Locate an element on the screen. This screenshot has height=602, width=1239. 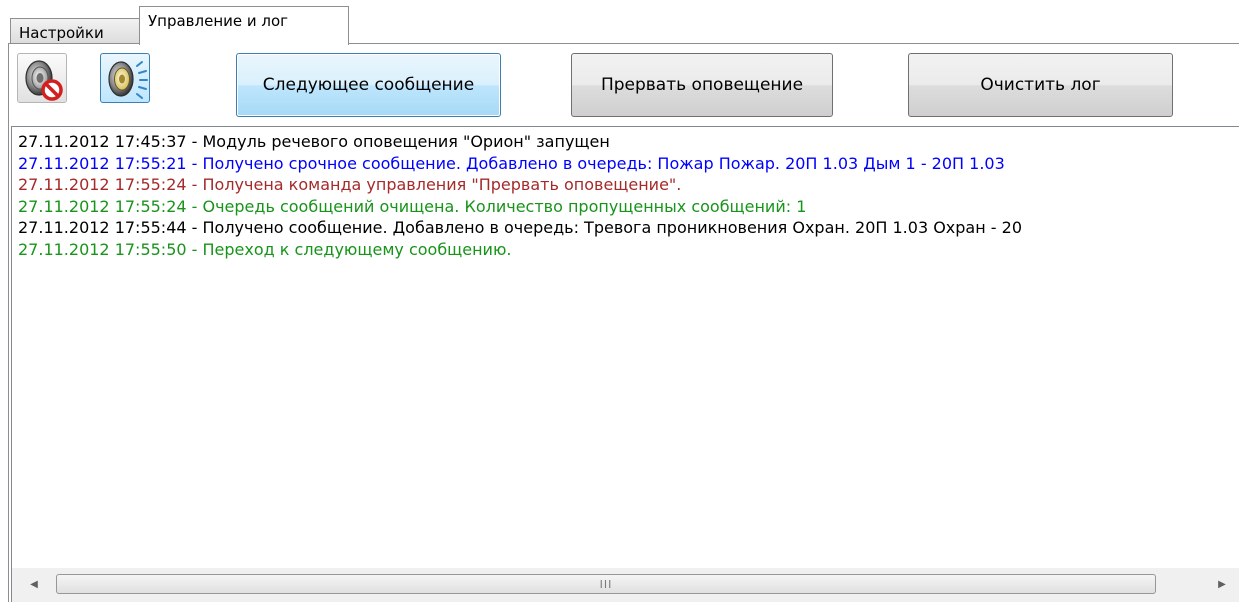
scroll-left-arrow-icon: ◀ is located at coordinates (34, 585).